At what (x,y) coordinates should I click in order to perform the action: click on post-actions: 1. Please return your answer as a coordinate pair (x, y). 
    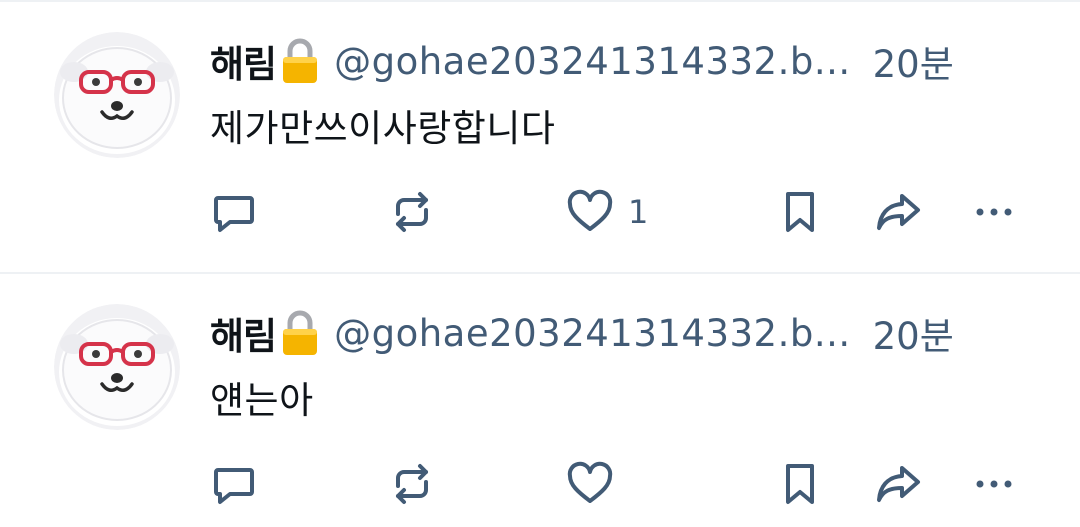
    Looking at the image, I should click on (621, 212).